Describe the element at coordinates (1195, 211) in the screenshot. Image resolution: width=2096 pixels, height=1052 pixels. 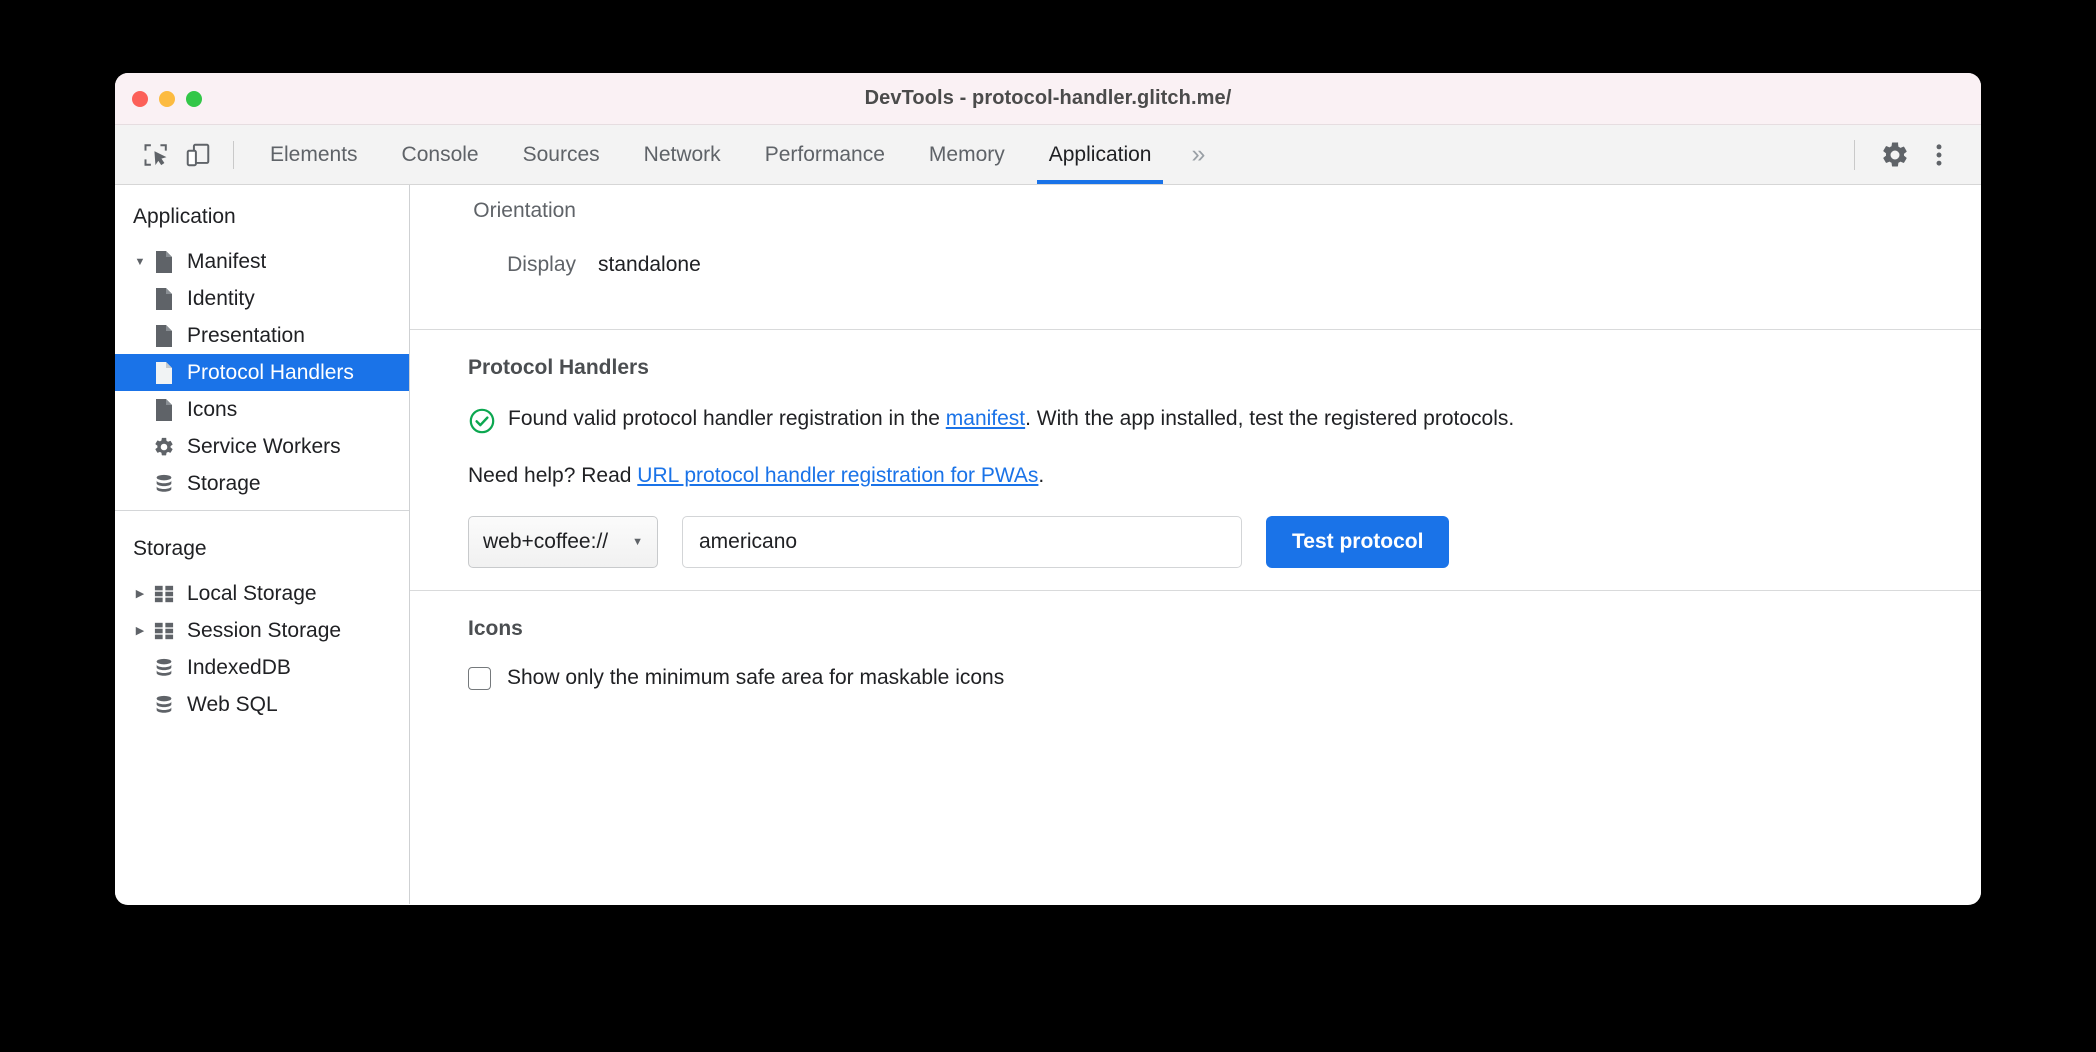
I see `manifest-row-orientation: Orientation` at that location.